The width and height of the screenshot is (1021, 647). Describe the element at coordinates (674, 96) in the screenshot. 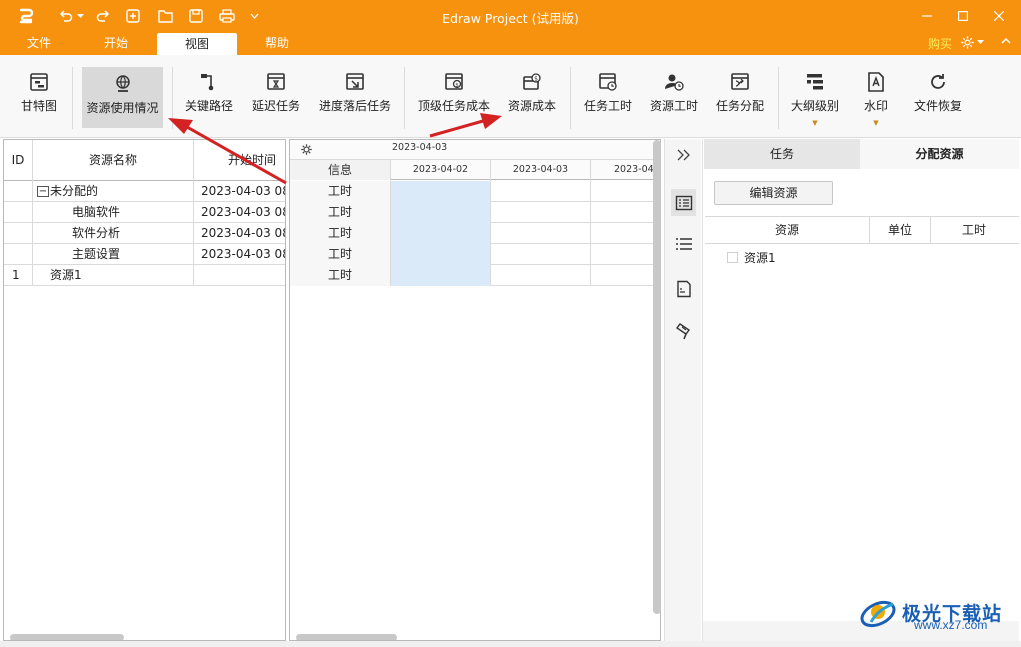

I see `resource-hours-button: 资源工时` at that location.